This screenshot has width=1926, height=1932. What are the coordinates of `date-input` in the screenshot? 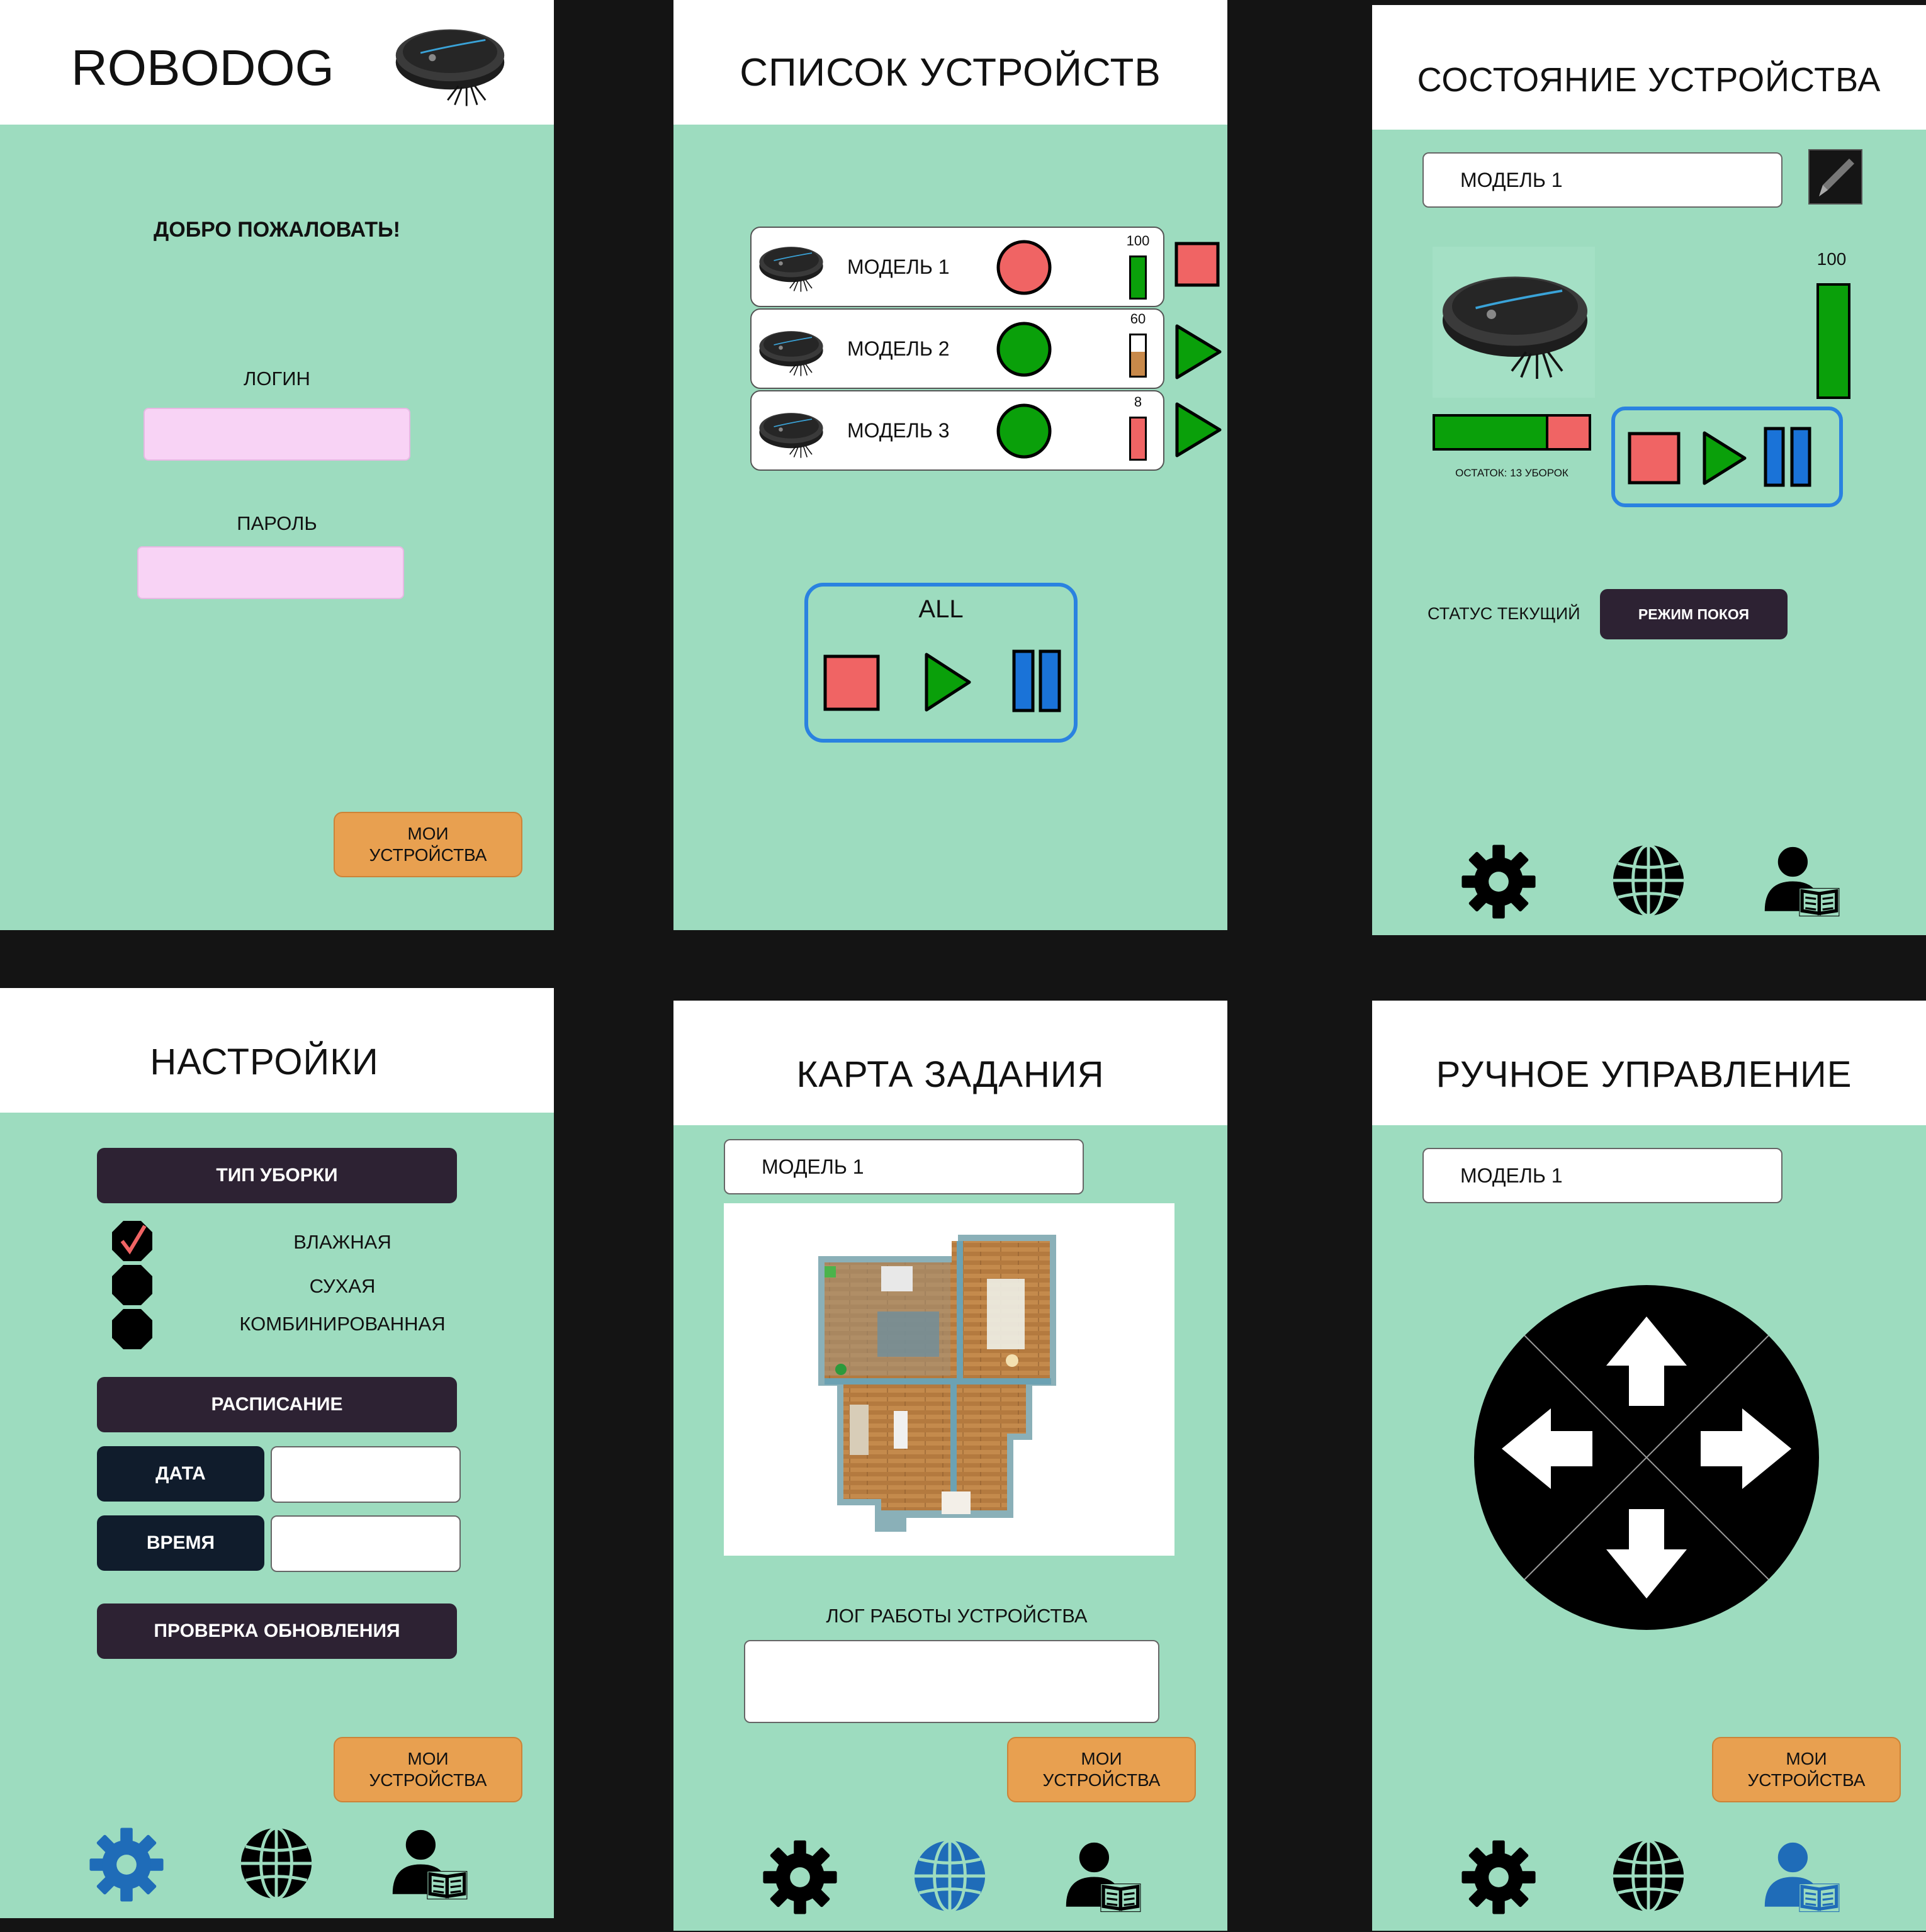 It's located at (366, 1474).